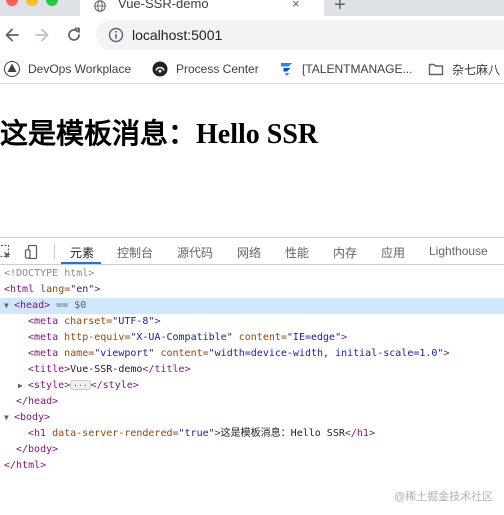  I want to click on attr-name: name=, so click(76, 353).